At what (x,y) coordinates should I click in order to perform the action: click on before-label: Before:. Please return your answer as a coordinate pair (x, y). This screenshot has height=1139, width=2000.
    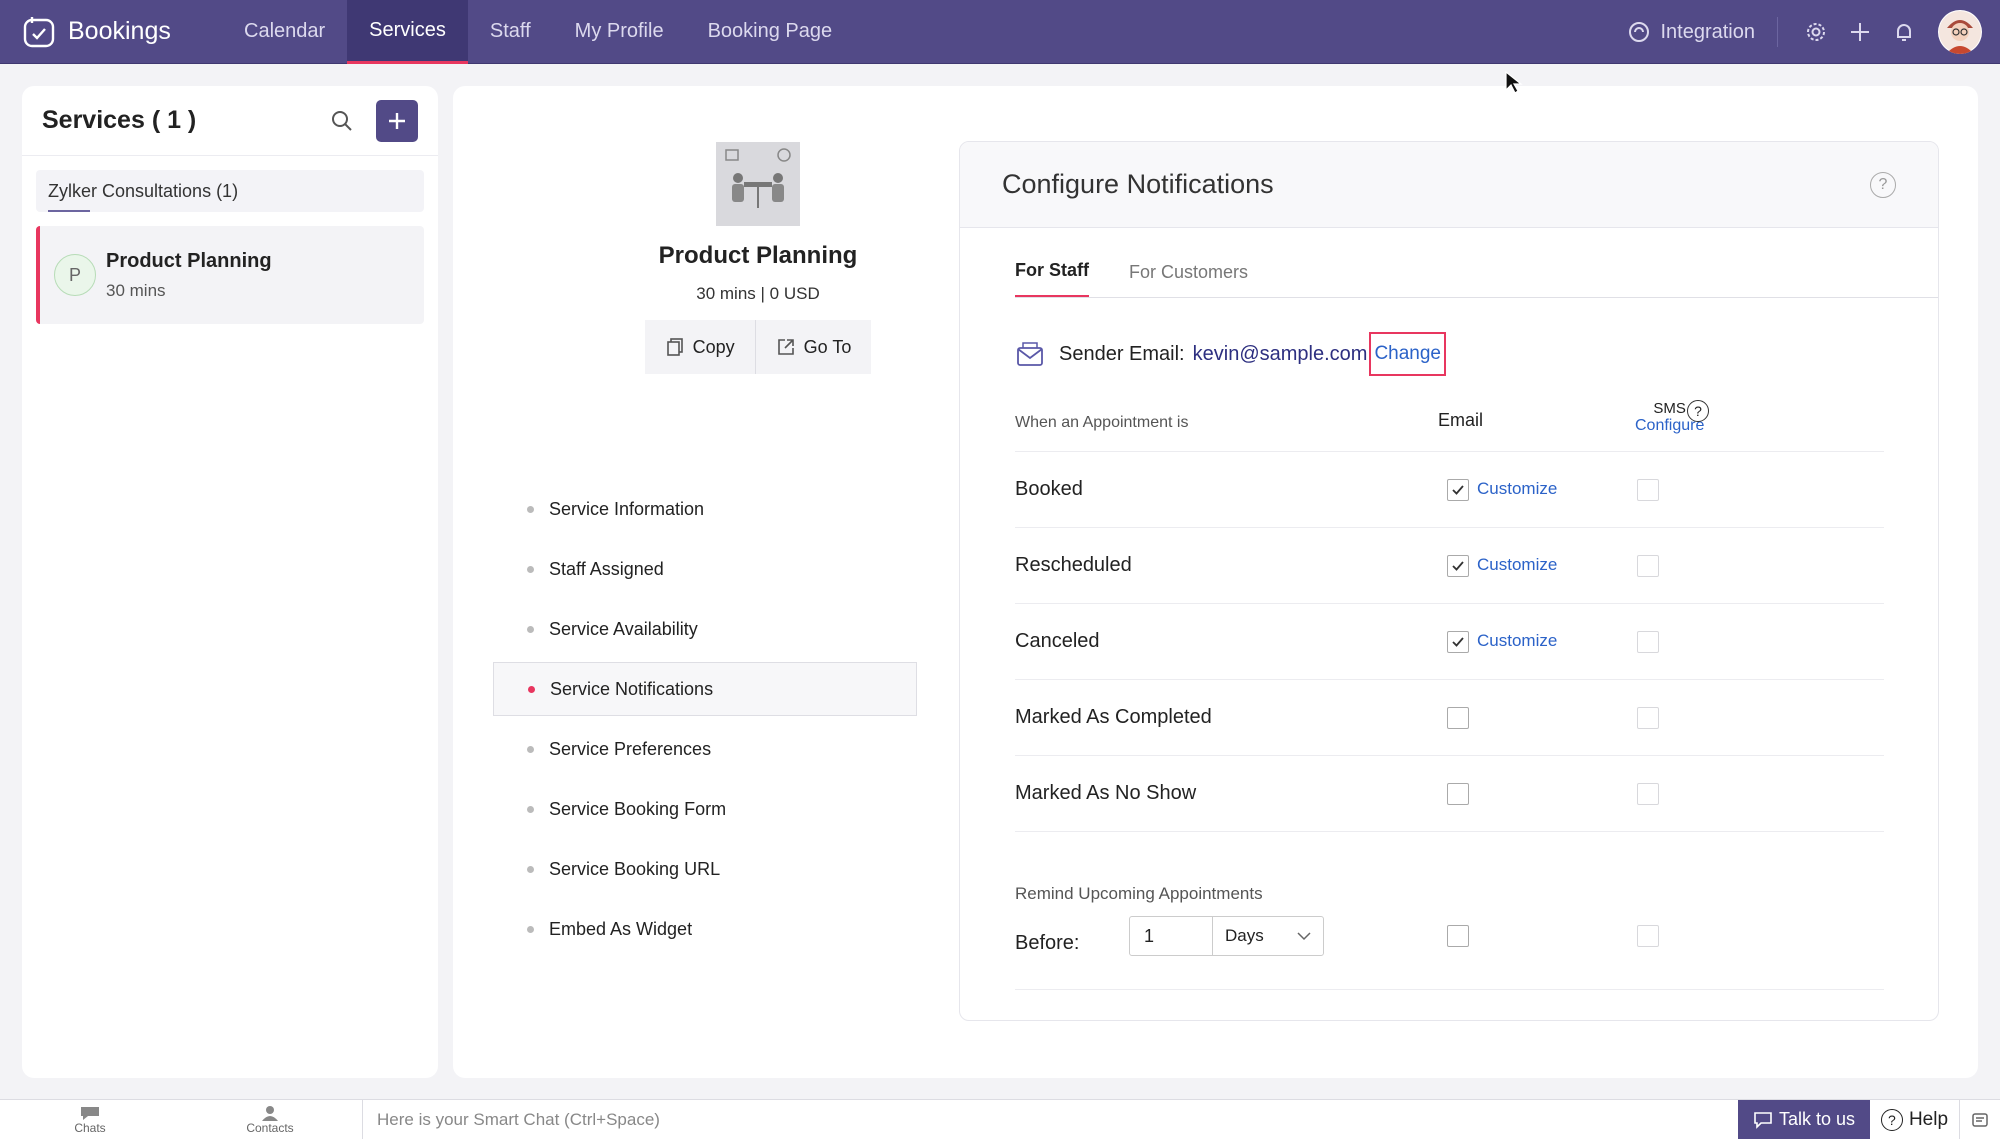
    Looking at the image, I should click on (1047, 943).